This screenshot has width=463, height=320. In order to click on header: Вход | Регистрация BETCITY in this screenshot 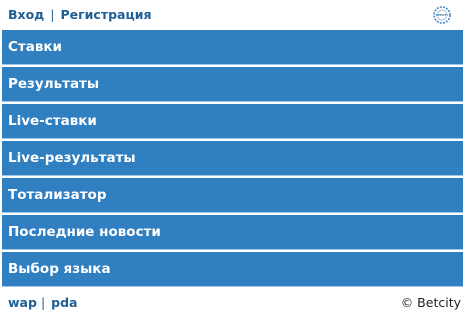, I will do `click(231, 15)`.